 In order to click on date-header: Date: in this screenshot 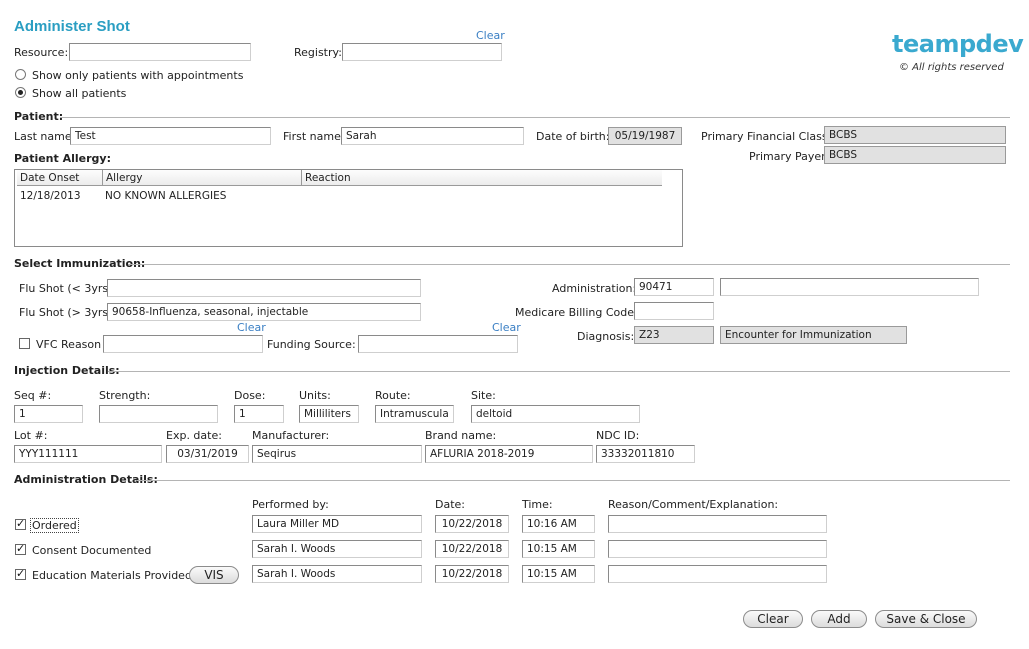, I will do `click(450, 504)`.